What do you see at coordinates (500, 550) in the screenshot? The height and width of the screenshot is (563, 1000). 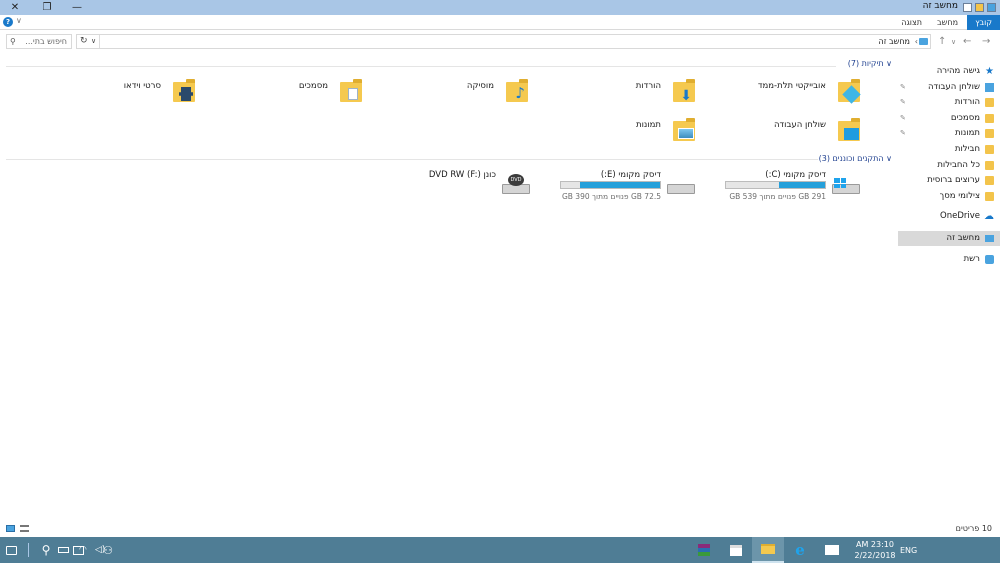 I see `taskbar: ◠ ◁) ENG AM 23:10 2/22/2018 e ⚇ ⚲` at bounding box center [500, 550].